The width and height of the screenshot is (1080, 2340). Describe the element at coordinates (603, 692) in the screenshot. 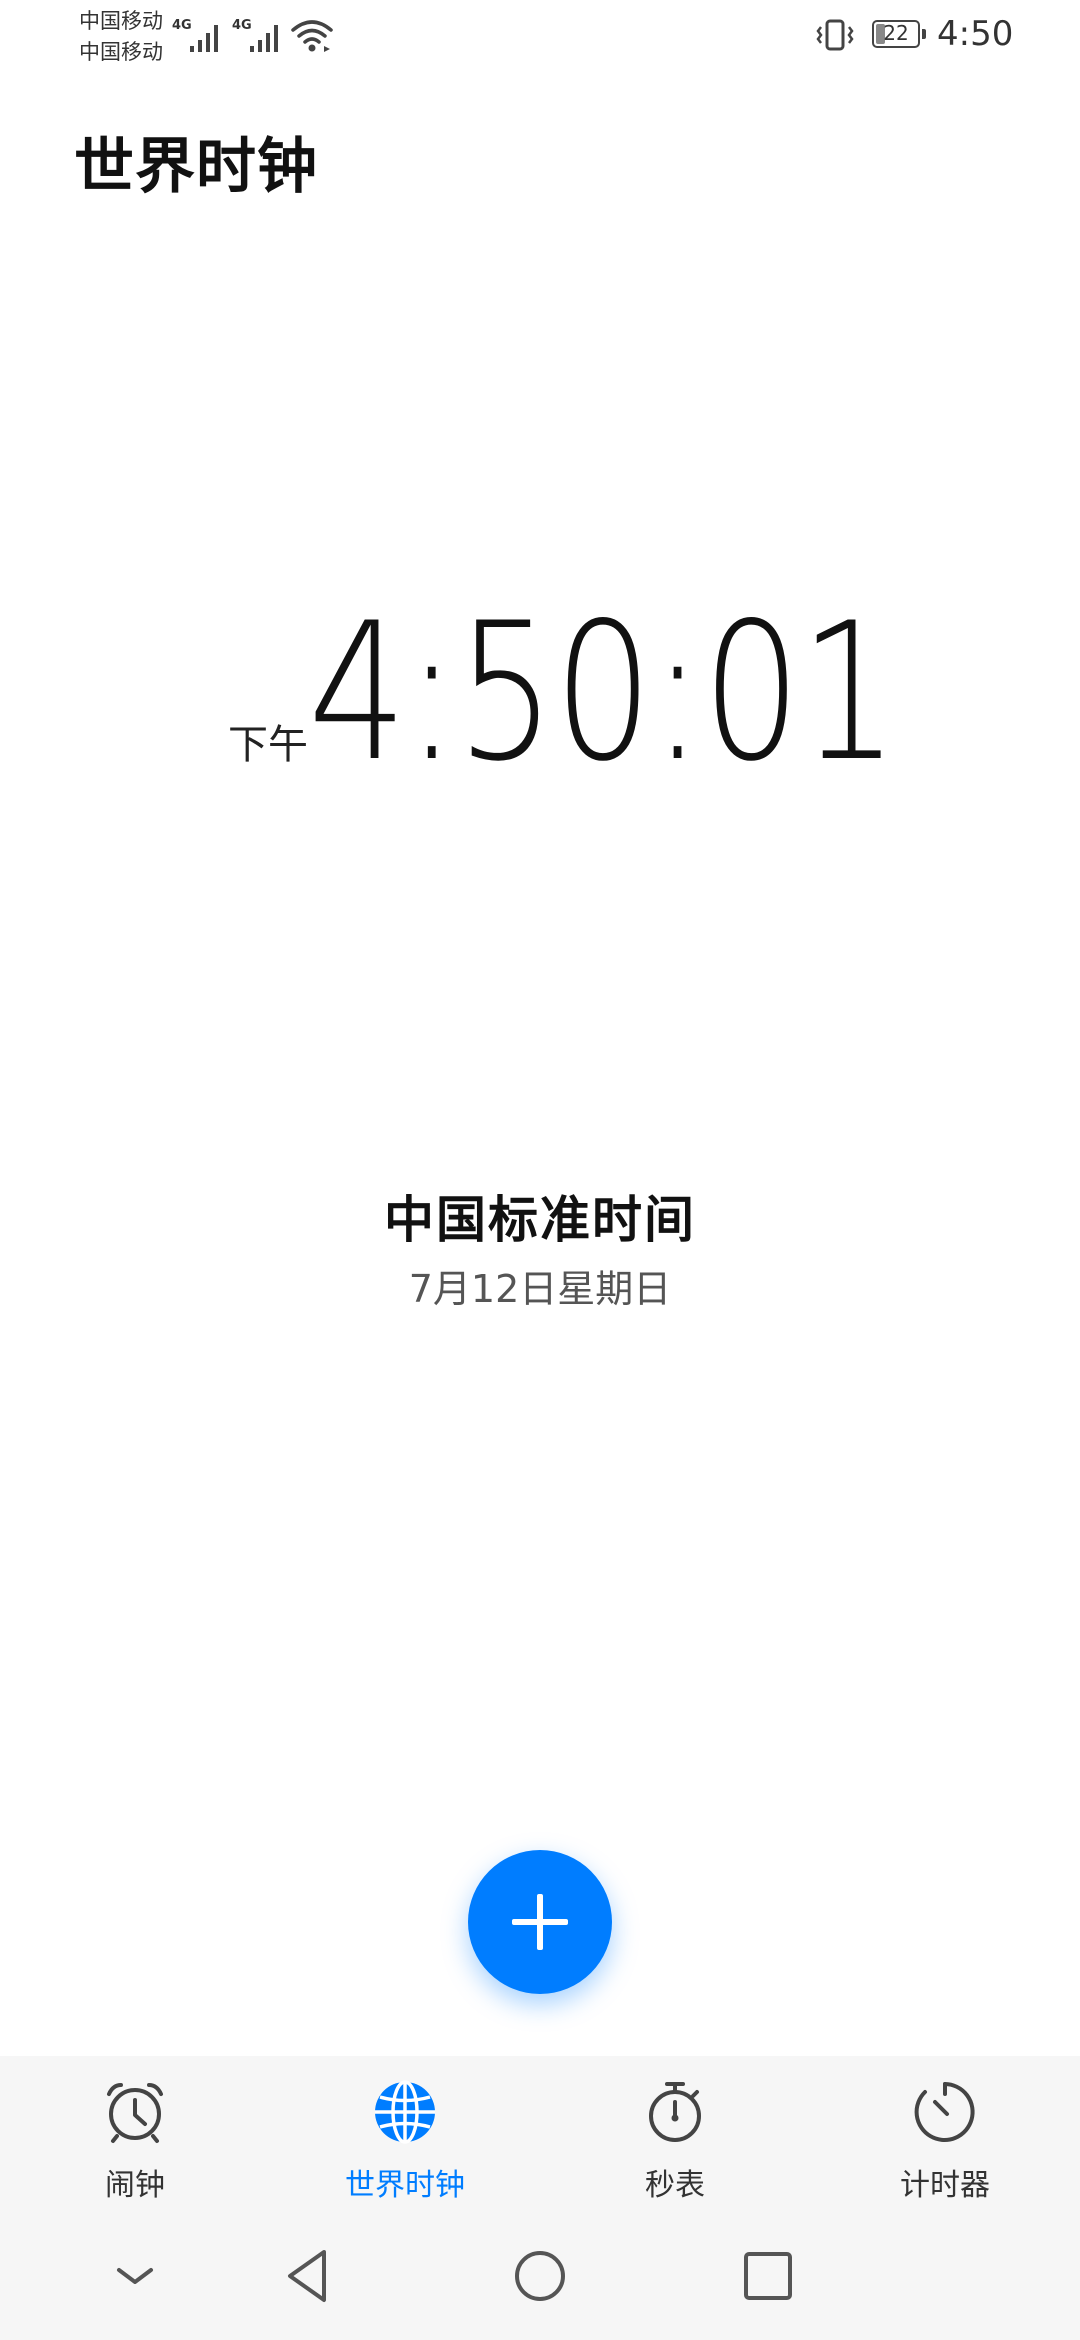

I see `current-time: 4:50:01` at that location.